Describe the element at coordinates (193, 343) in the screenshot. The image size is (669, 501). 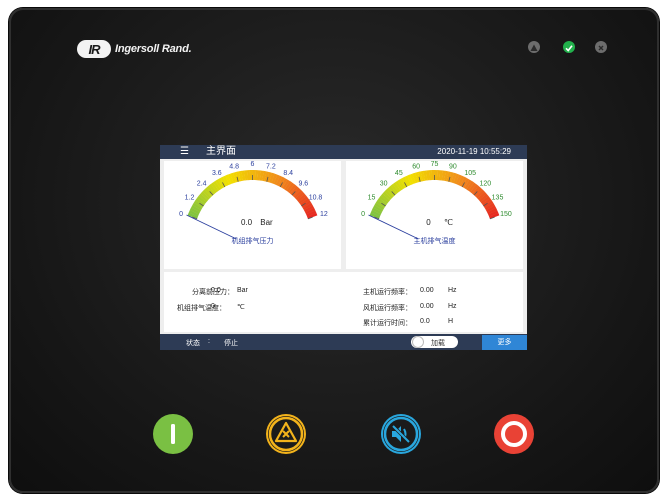
I see `status-label: 状态` at that location.